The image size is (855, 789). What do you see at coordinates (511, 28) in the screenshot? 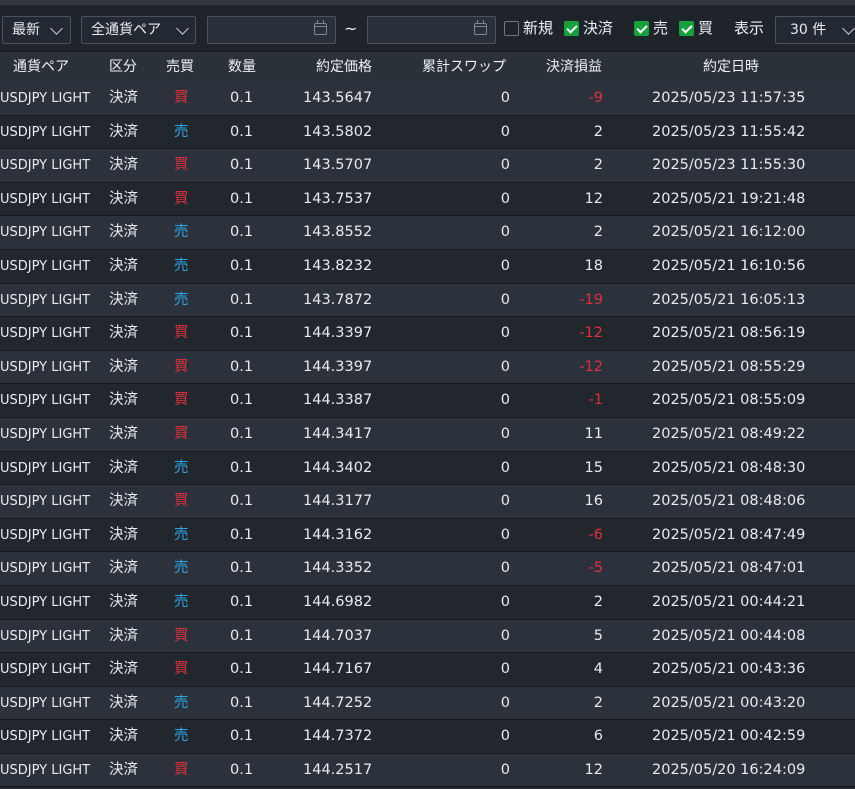
I see `filter-new-checkbox` at bounding box center [511, 28].